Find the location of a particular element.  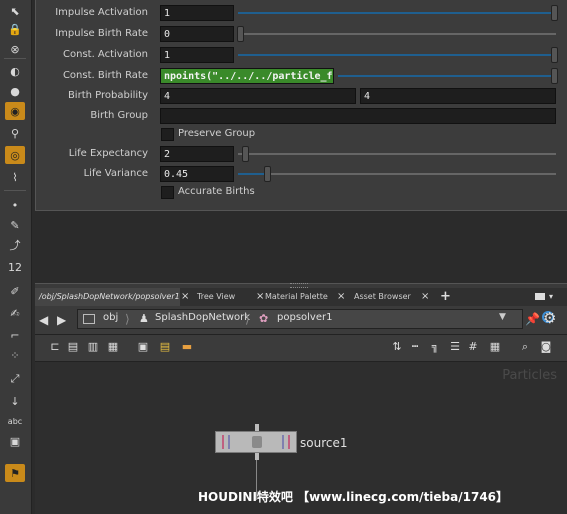

draw-curve-icon: ⤴ is located at coordinates (15, 245).